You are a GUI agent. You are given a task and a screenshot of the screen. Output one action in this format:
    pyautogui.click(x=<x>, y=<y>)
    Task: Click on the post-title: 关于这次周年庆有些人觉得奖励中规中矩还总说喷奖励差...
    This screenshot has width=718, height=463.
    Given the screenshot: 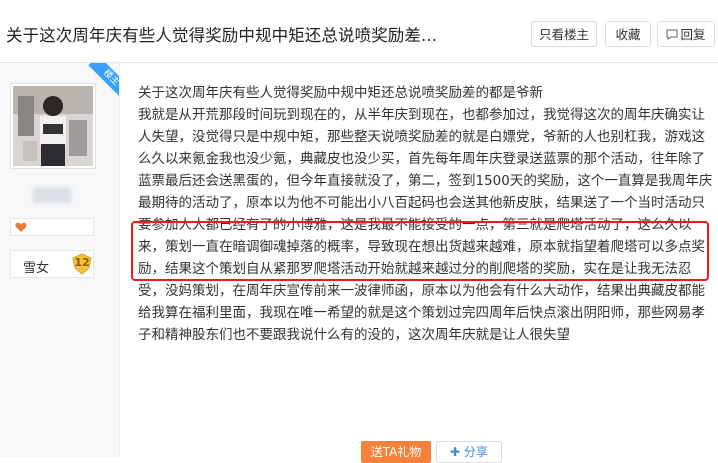 What is the action you would take?
    pyautogui.click(x=222, y=35)
    